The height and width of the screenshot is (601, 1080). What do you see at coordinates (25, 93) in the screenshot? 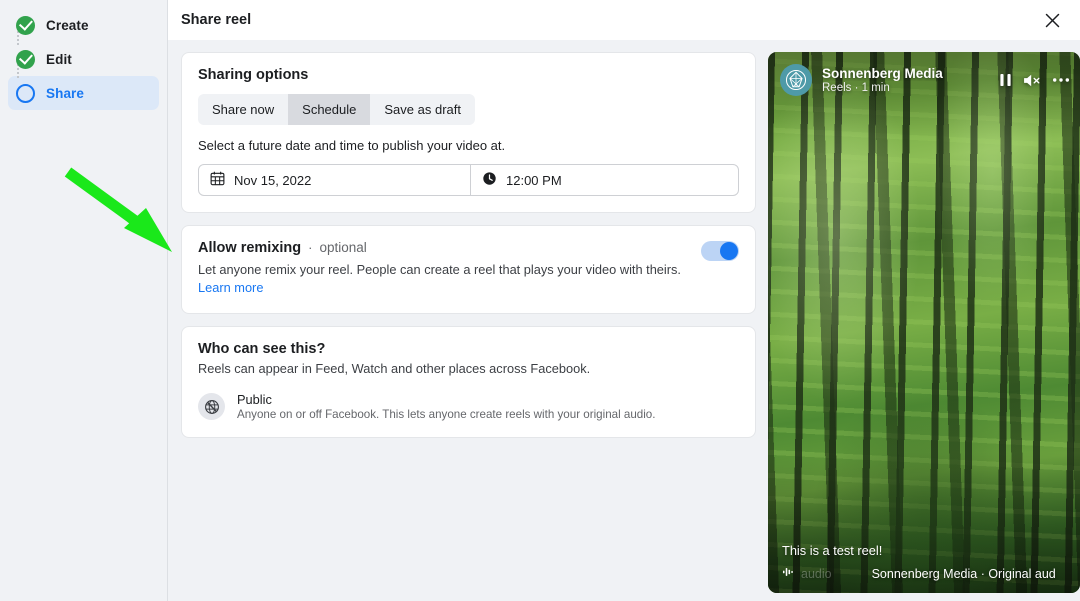
I see `circle-outline-icon` at bounding box center [25, 93].